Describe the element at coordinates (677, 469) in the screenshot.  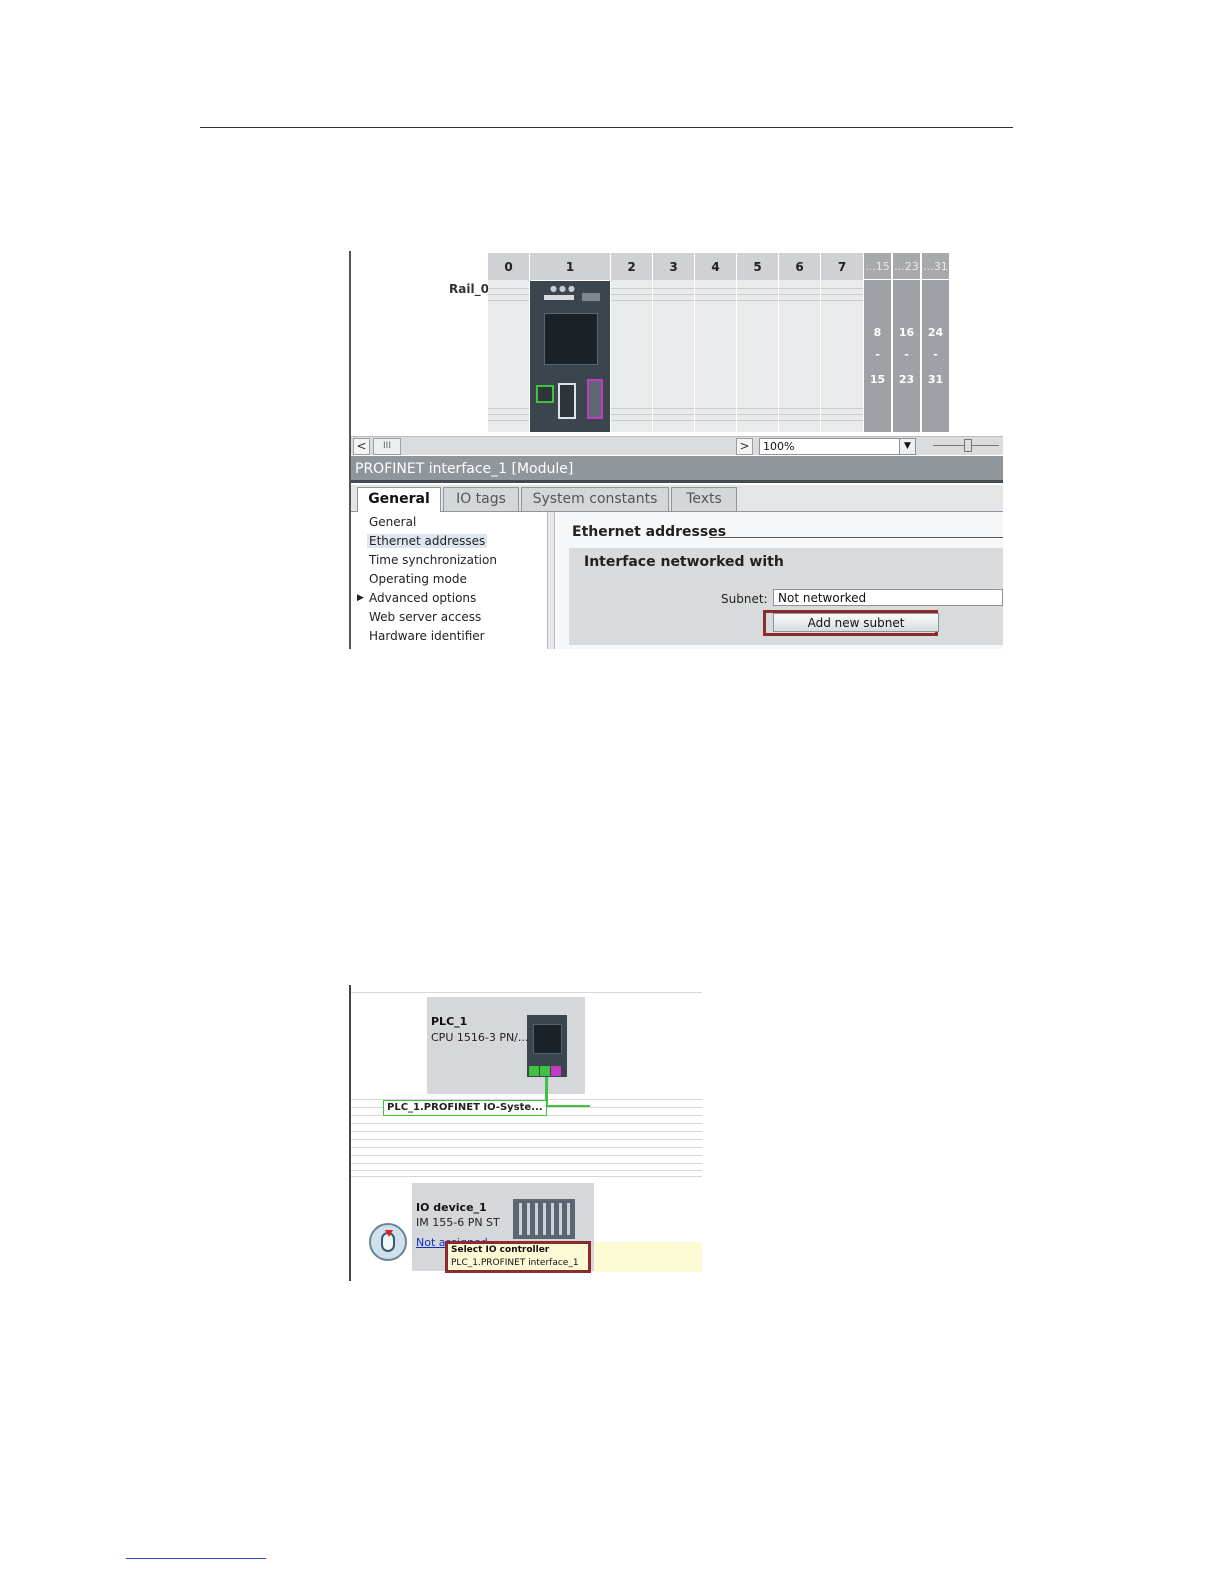
I see `inspector-title: PROFINET interface_1 [Module]` at that location.